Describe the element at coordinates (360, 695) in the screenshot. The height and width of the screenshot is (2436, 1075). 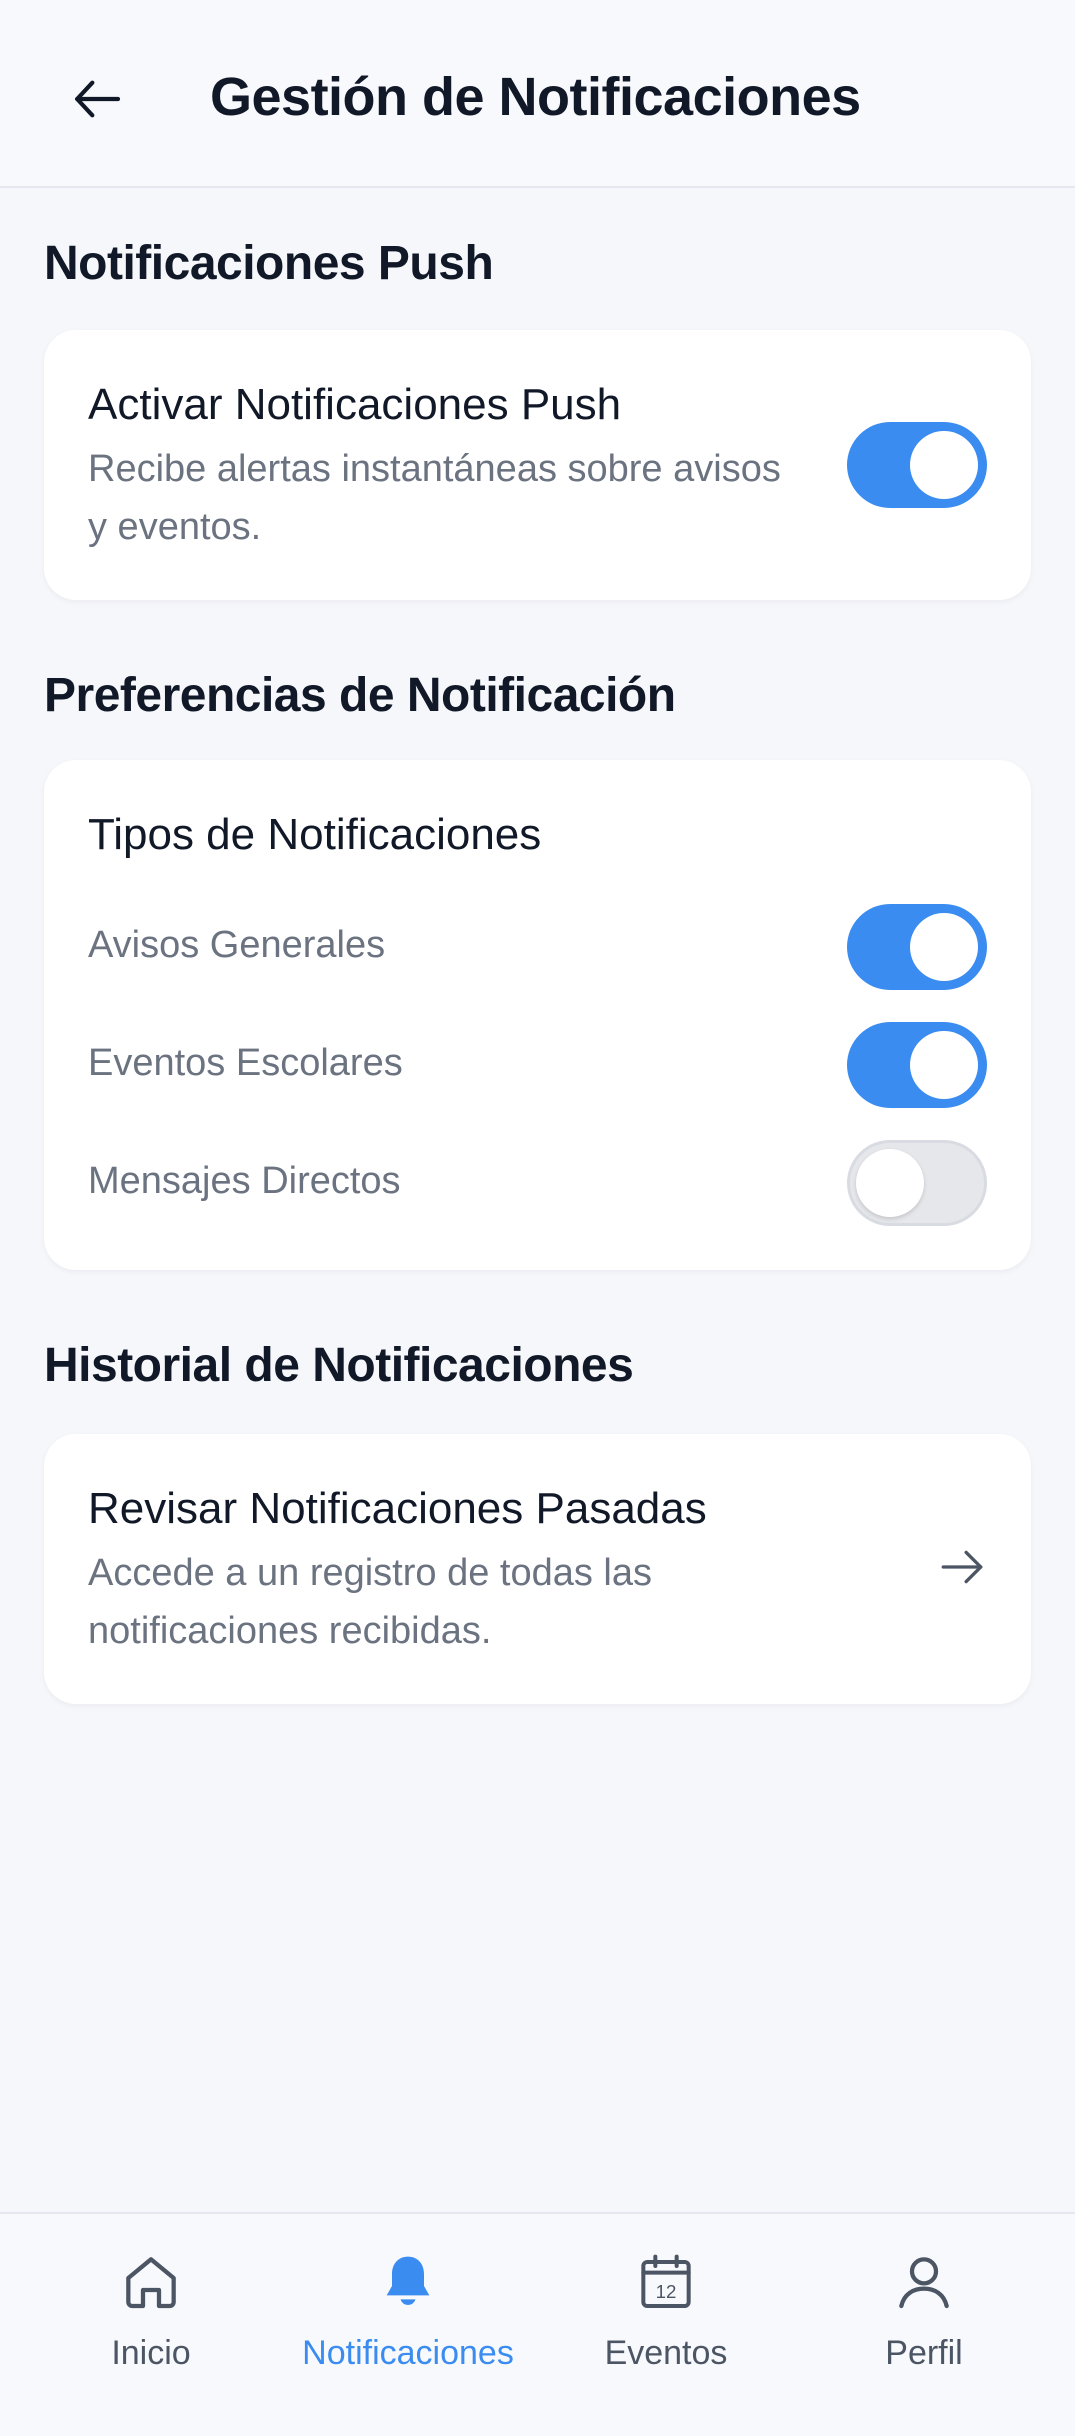
I see `section-title-preferences: Preferencias de Notificación` at that location.